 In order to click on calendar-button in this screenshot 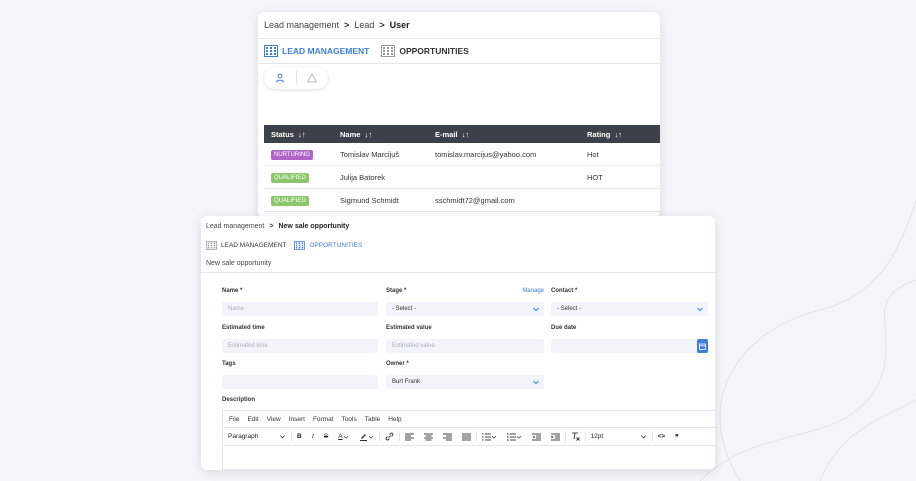, I will do `click(702, 346)`.